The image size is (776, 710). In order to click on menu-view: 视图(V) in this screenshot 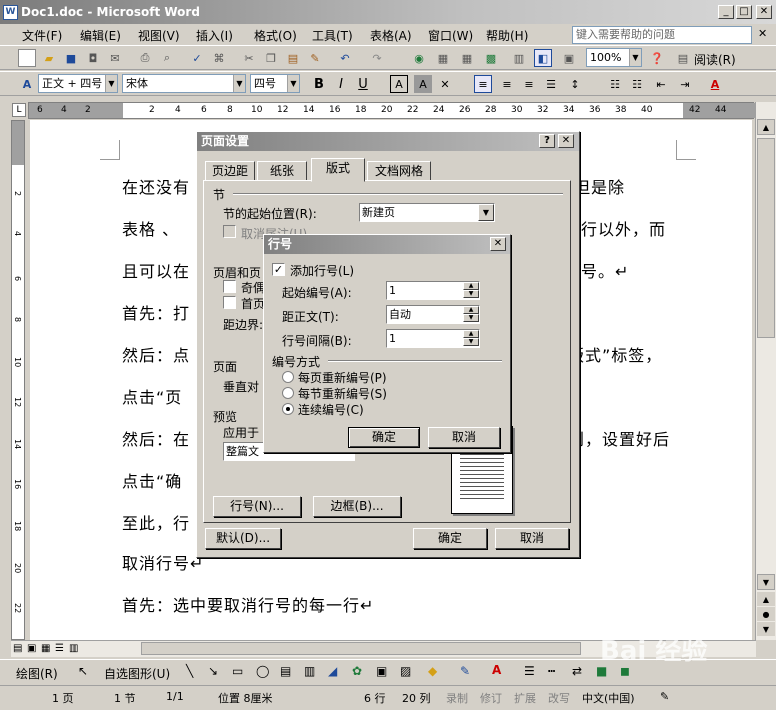, I will do `click(159, 35)`.